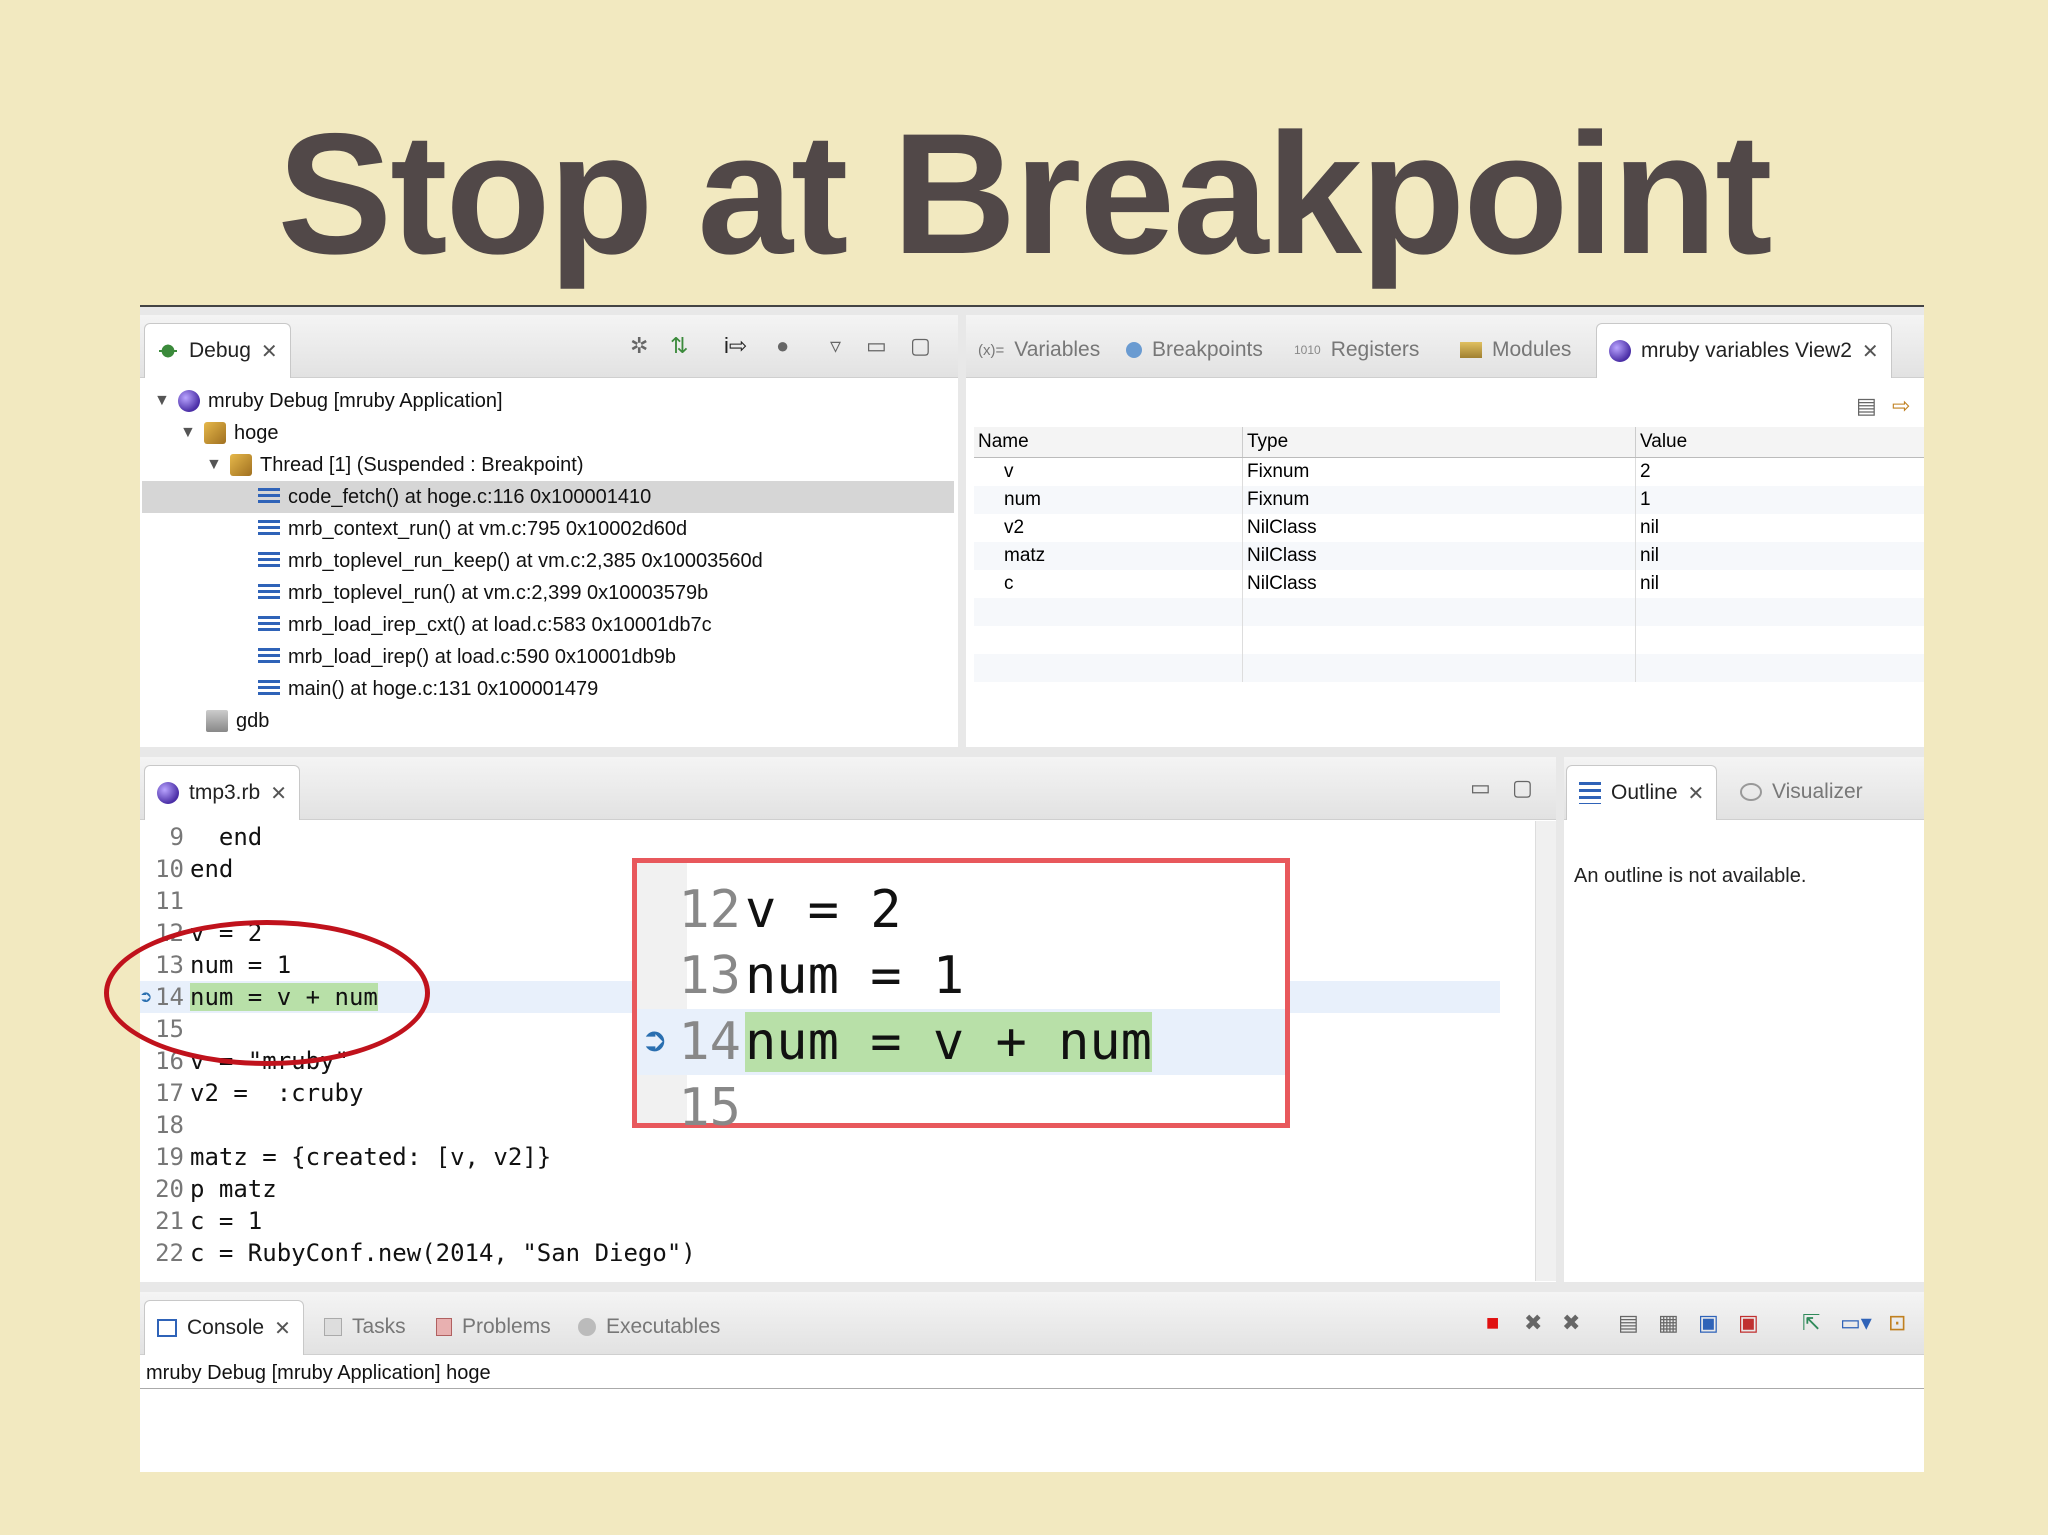 Image resolution: width=2048 pixels, height=1535 pixels. Describe the element at coordinates (820, 1221) in the screenshot. I see `code-line: 21 c = 1` at that location.